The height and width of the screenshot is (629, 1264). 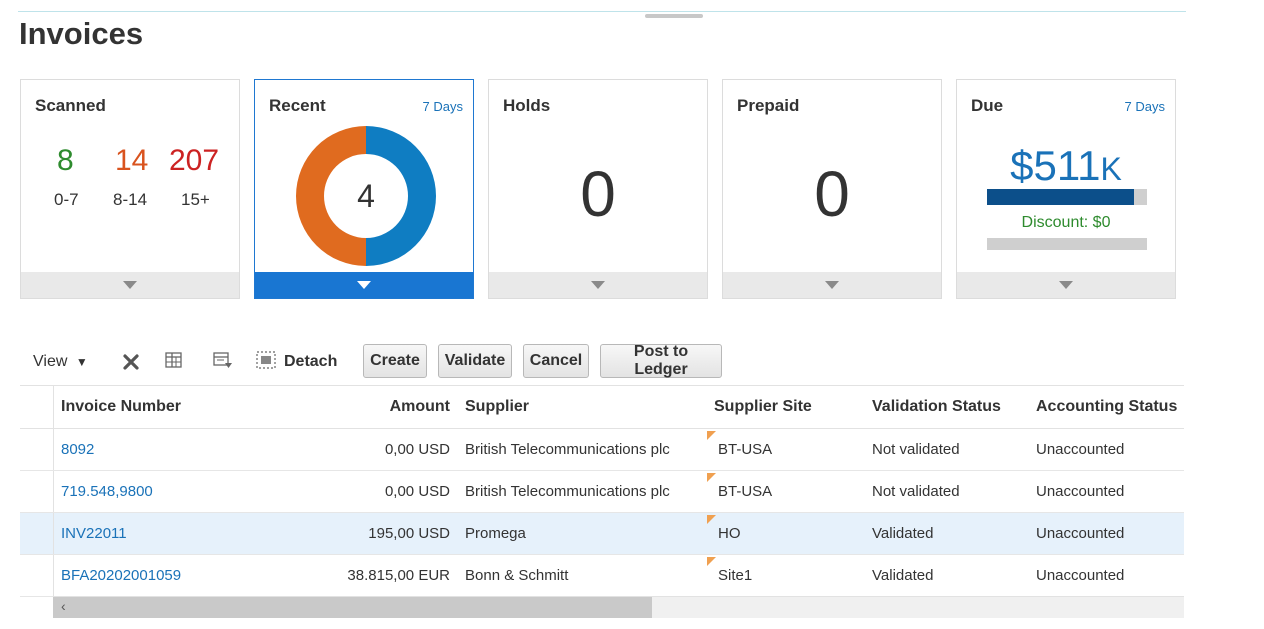 I want to click on tile-recent: Recent 7 Days 4, so click(x=364, y=189).